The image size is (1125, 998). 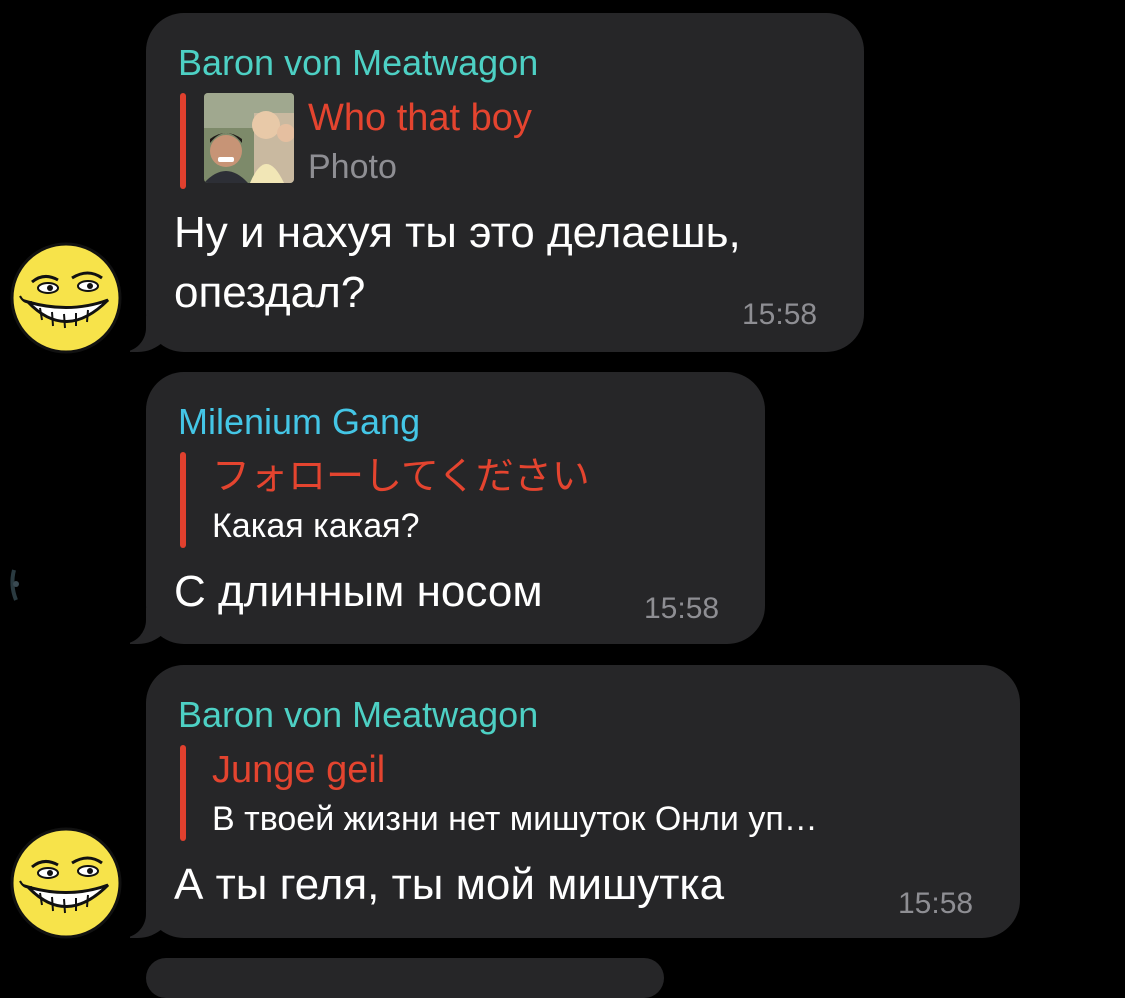 I want to click on message-text-line-1: Ну и нахуя ты это делаешь,, so click(x=457, y=232).